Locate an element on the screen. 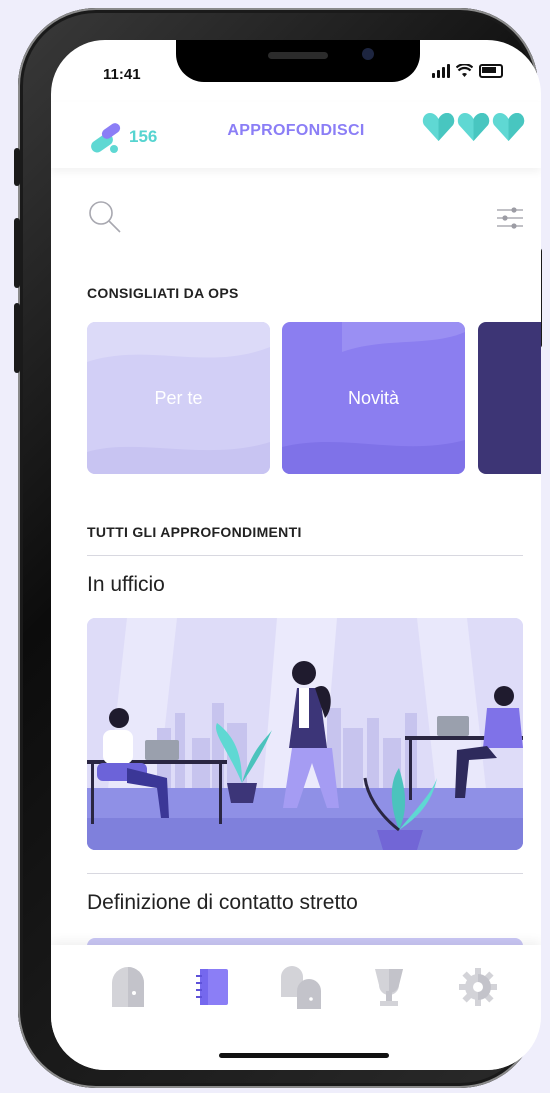 This screenshot has height=1093, width=550. tab-settings is located at coordinates (478, 987).